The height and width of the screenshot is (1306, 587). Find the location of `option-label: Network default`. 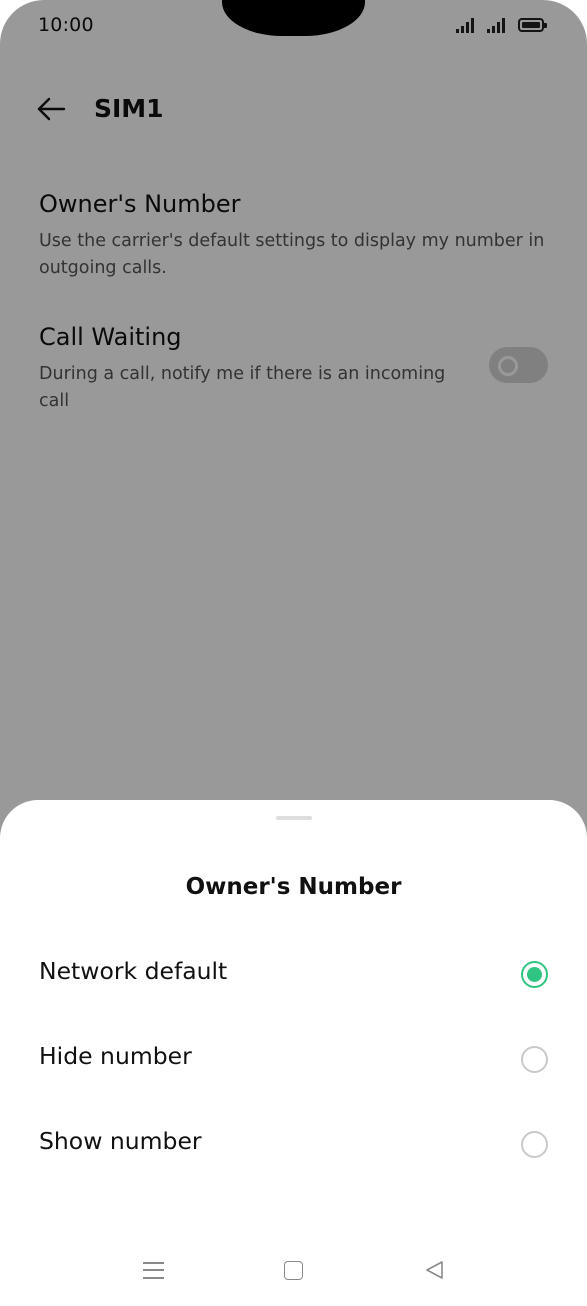

option-label: Network default is located at coordinates (133, 971).